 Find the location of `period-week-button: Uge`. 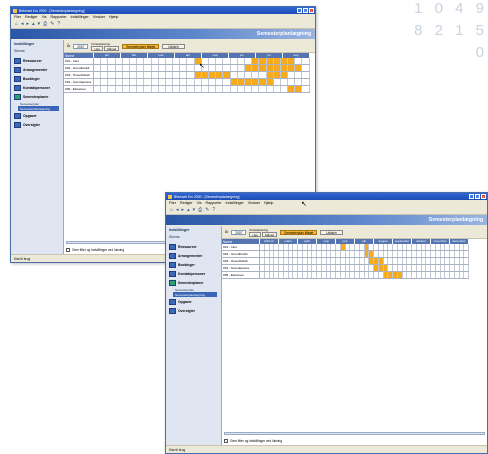

period-week-button: Uge is located at coordinates (97, 48).